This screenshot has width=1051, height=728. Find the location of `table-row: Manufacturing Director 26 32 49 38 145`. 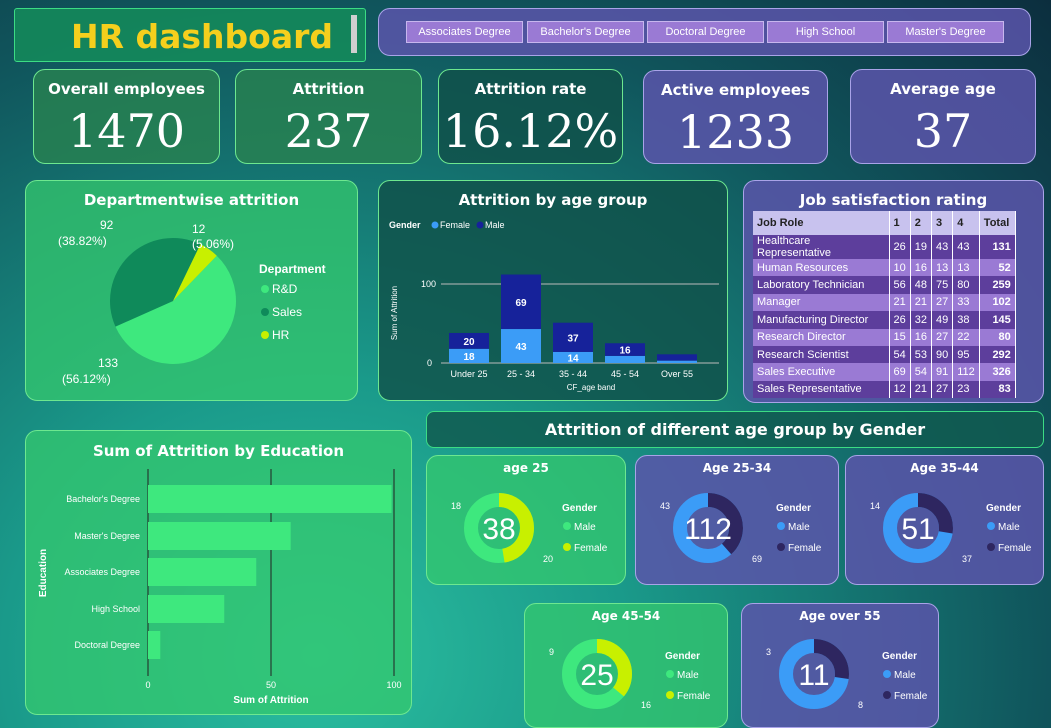

table-row: Manufacturing Director 26 32 49 38 145 is located at coordinates (884, 320).